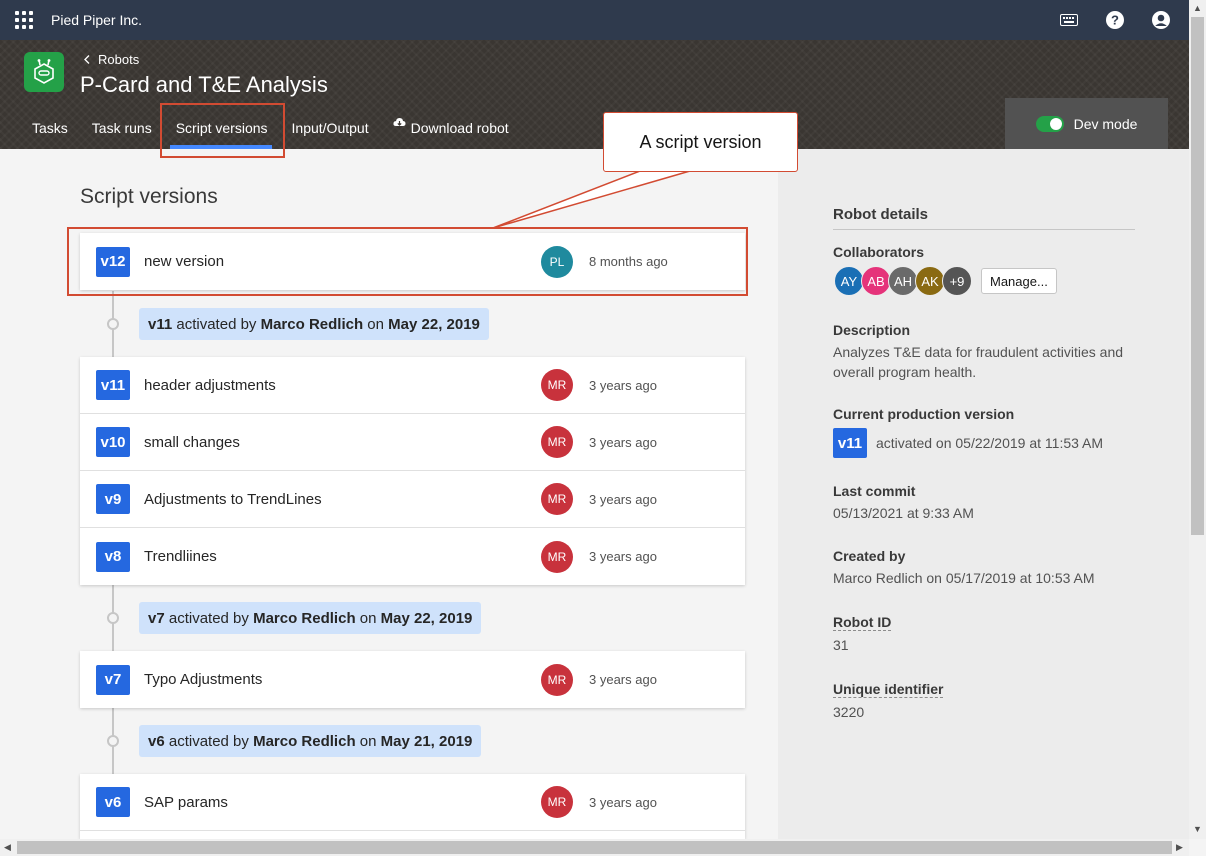 The height and width of the screenshot is (856, 1206). I want to click on more-collaborators-badge: +9, so click(957, 281).